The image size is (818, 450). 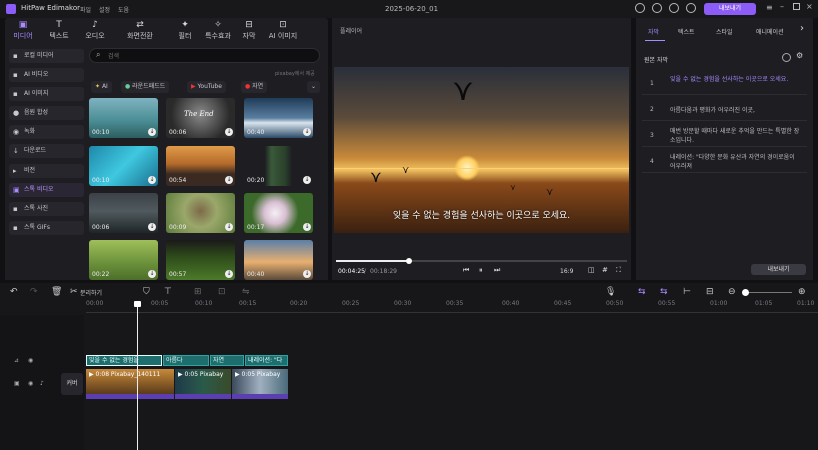 What do you see at coordinates (266, 360) in the screenshot?
I see `subtitle-clip: 내레이션: "다` at bounding box center [266, 360].